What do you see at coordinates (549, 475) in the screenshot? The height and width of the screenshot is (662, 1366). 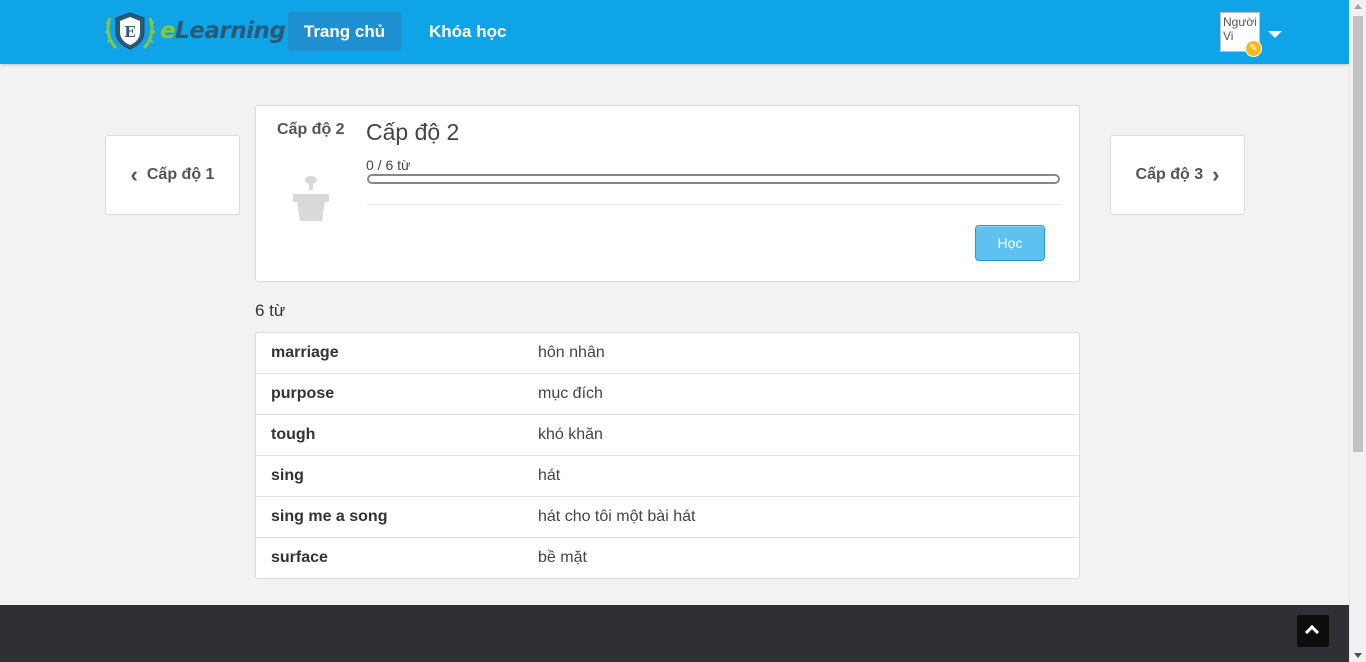 I see `word-vietnamese: hát` at bounding box center [549, 475].